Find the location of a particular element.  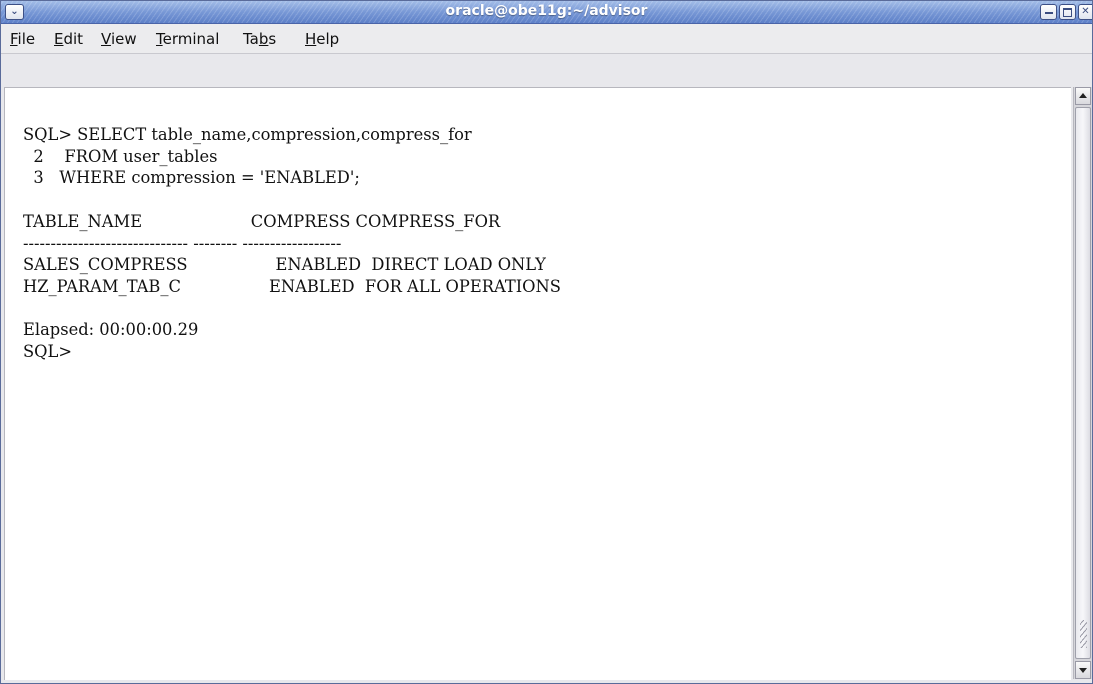

menu-tabs: Tabs is located at coordinates (259, 39).